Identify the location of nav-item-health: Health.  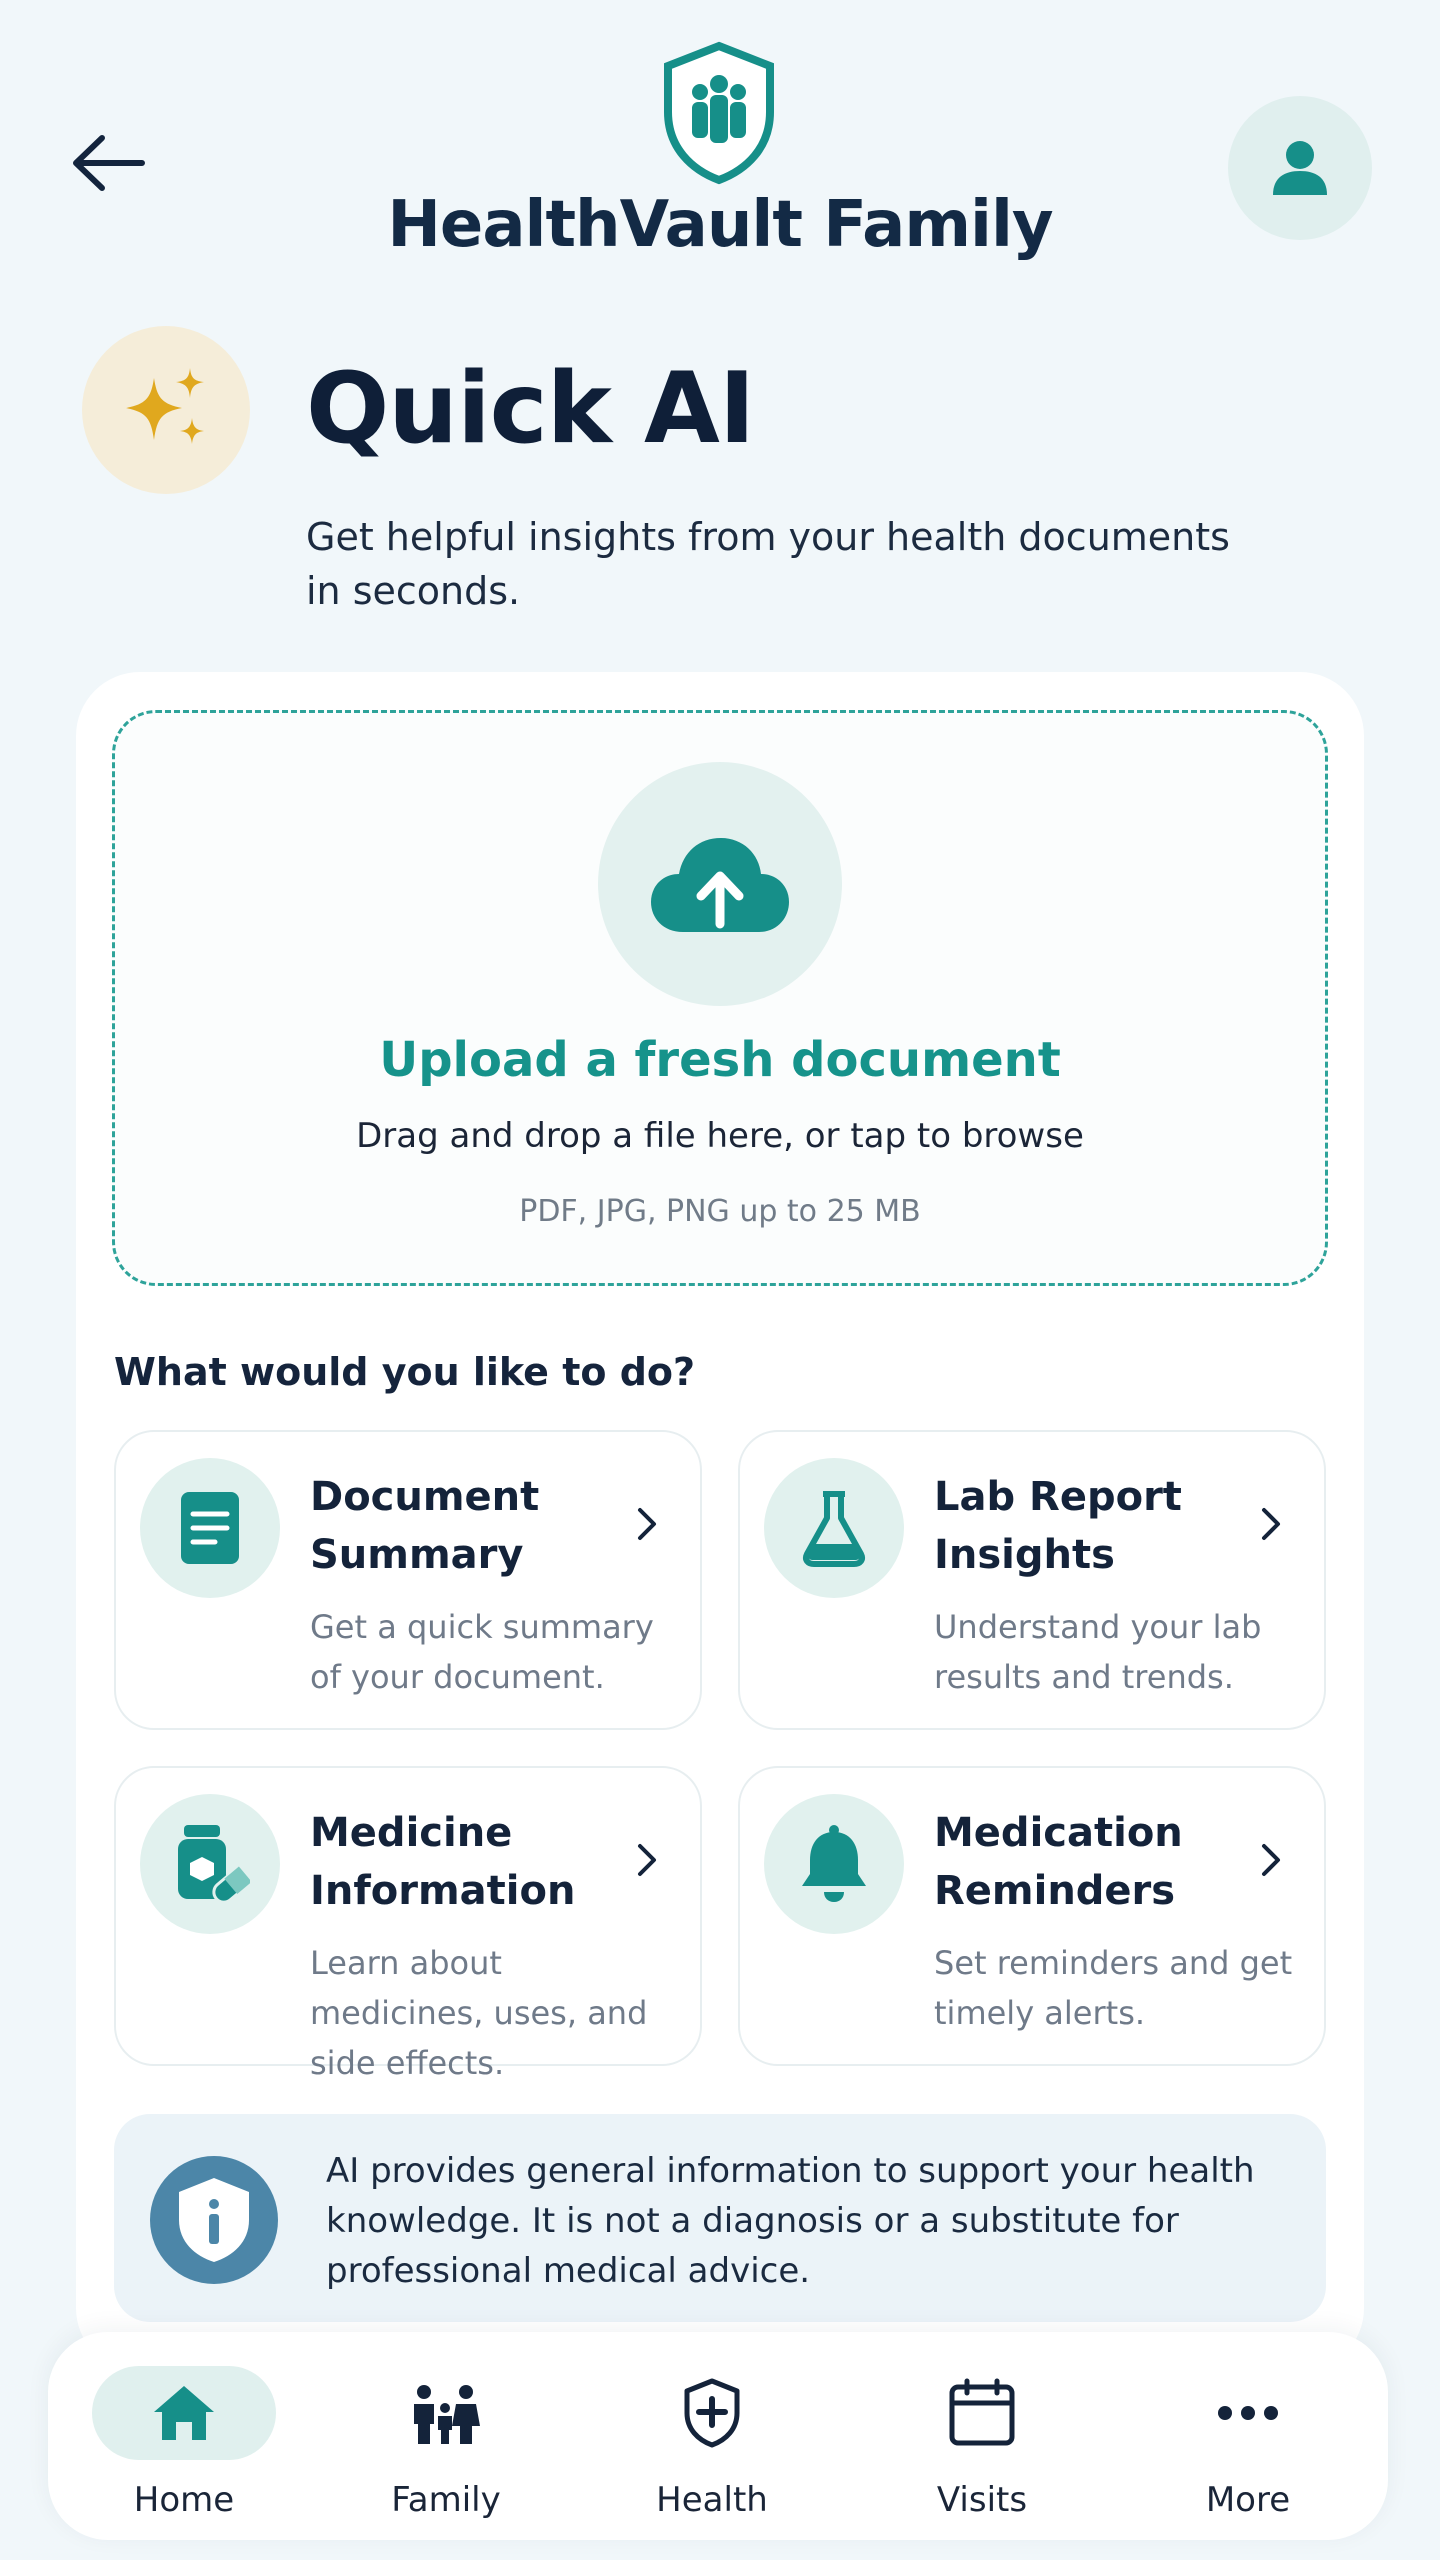
(712, 2440).